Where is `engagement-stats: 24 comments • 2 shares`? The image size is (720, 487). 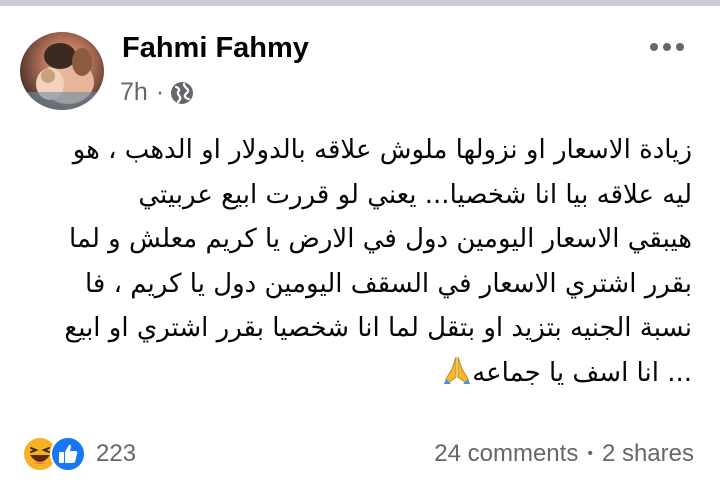
engagement-stats: 24 comments • 2 shares is located at coordinates (564, 454).